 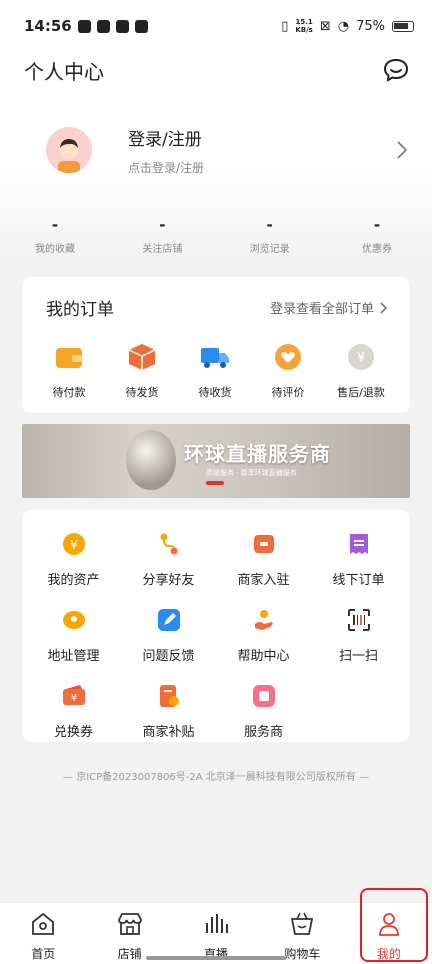 What do you see at coordinates (402, 150) in the screenshot?
I see `chevron-right-icon` at bounding box center [402, 150].